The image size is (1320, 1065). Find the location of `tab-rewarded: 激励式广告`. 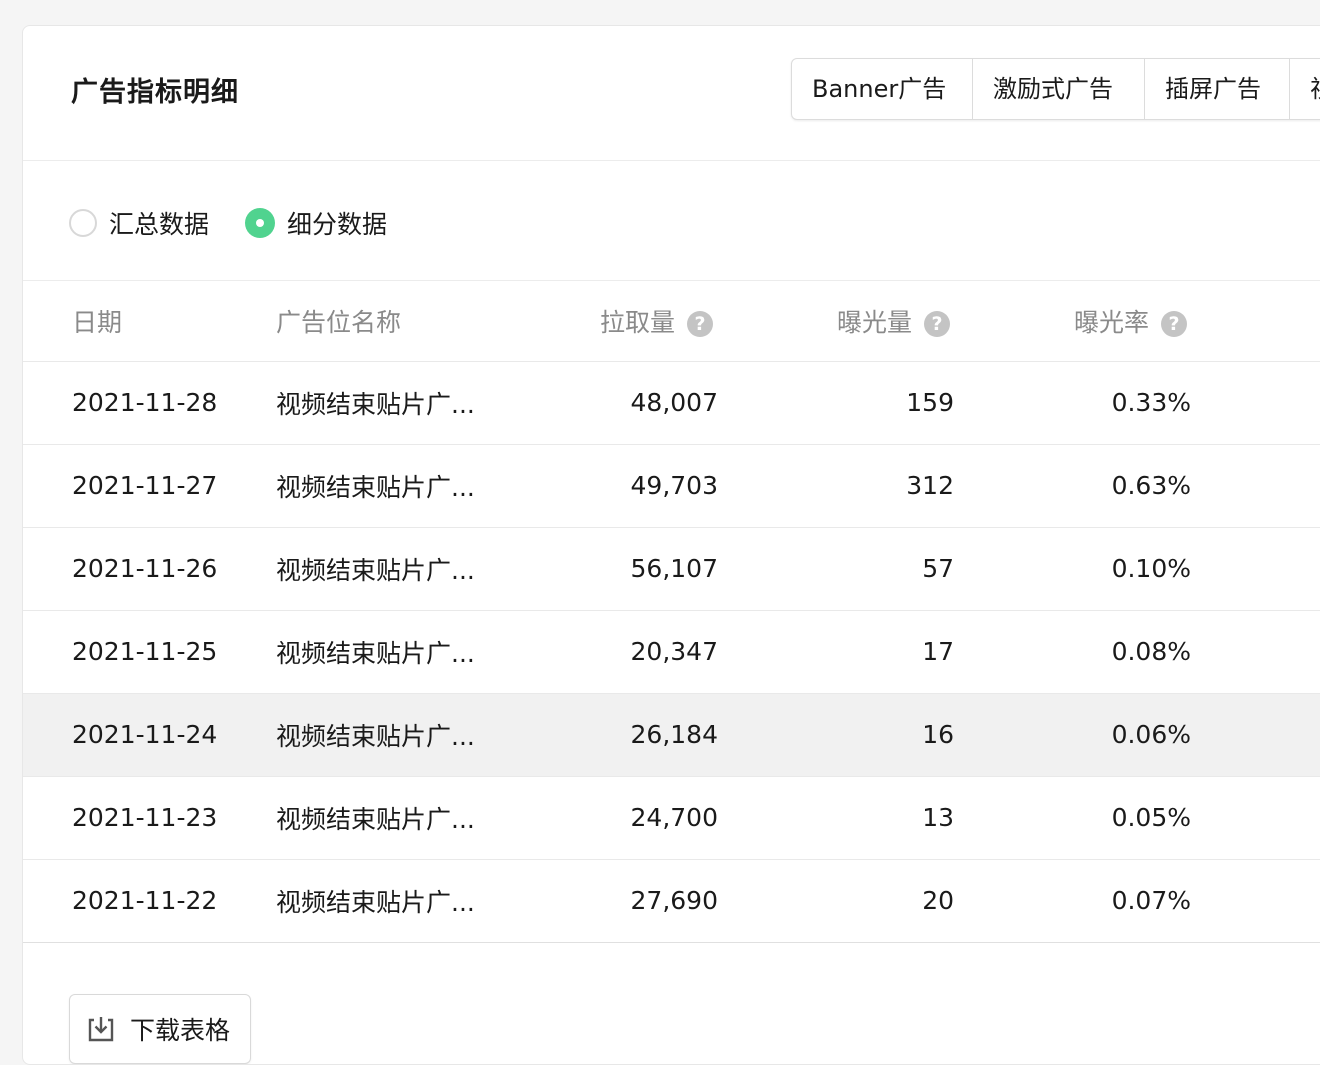

tab-rewarded: 激励式广告 is located at coordinates (1059, 89).